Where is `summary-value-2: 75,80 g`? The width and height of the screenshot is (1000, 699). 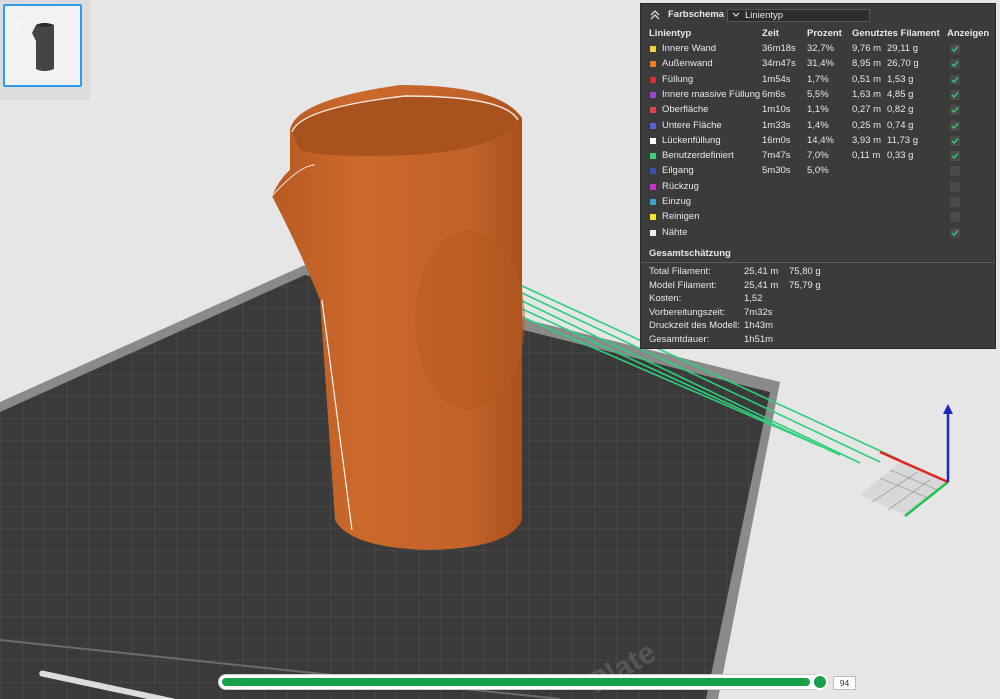
summary-value-2: 75,80 g is located at coordinates (805, 271).